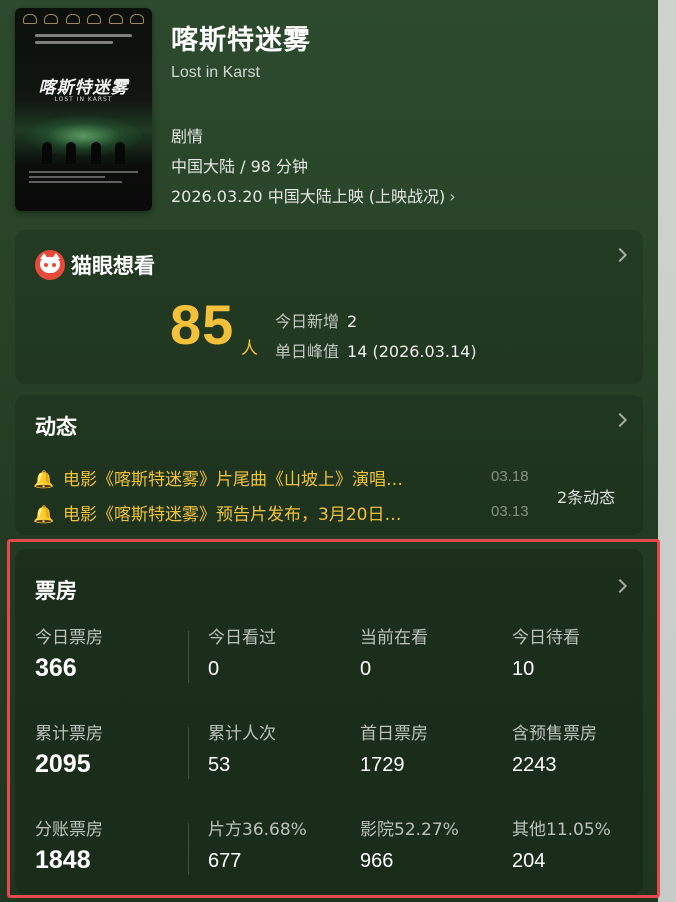 The height and width of the screenshot is (902, 676). What do you see at coordinates (523, 669) in the screenshot?
I see `stat-value: 10` at bounding box center [523, 669].